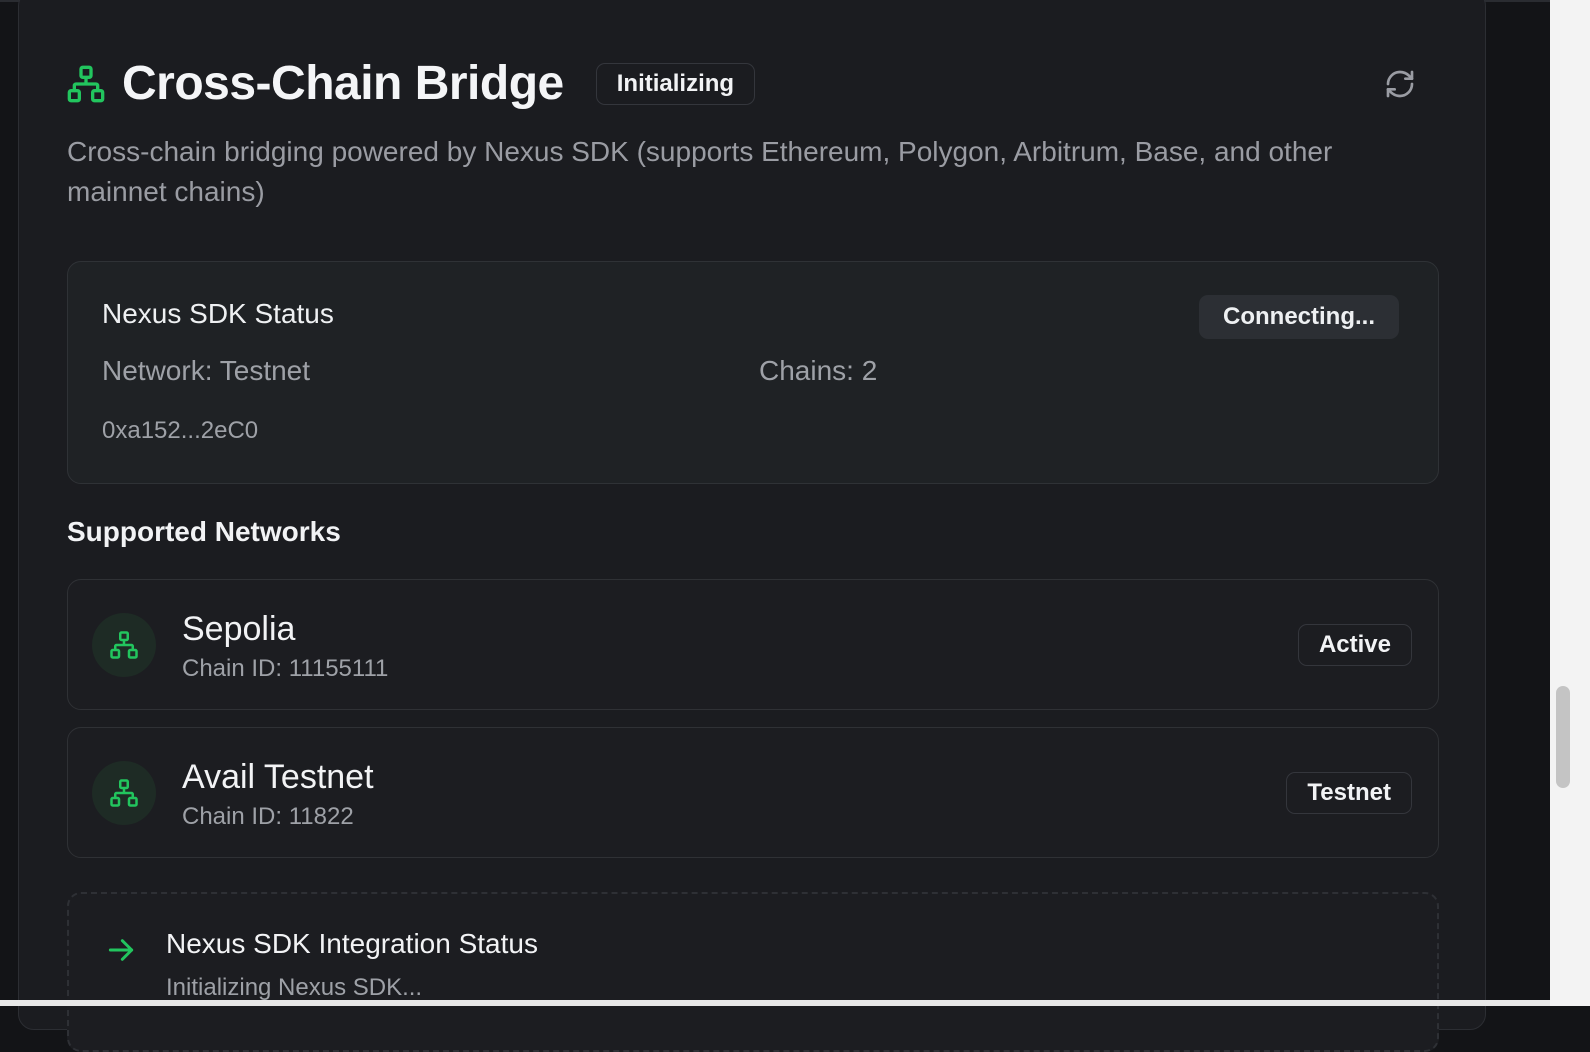 Image resolution: width=1590 pixels, height=1052 pixels. What do you see at coordinates (278, 777) in the screenshot?
I see `network-name: Avail Testnet` at bounding box center [278, 777].